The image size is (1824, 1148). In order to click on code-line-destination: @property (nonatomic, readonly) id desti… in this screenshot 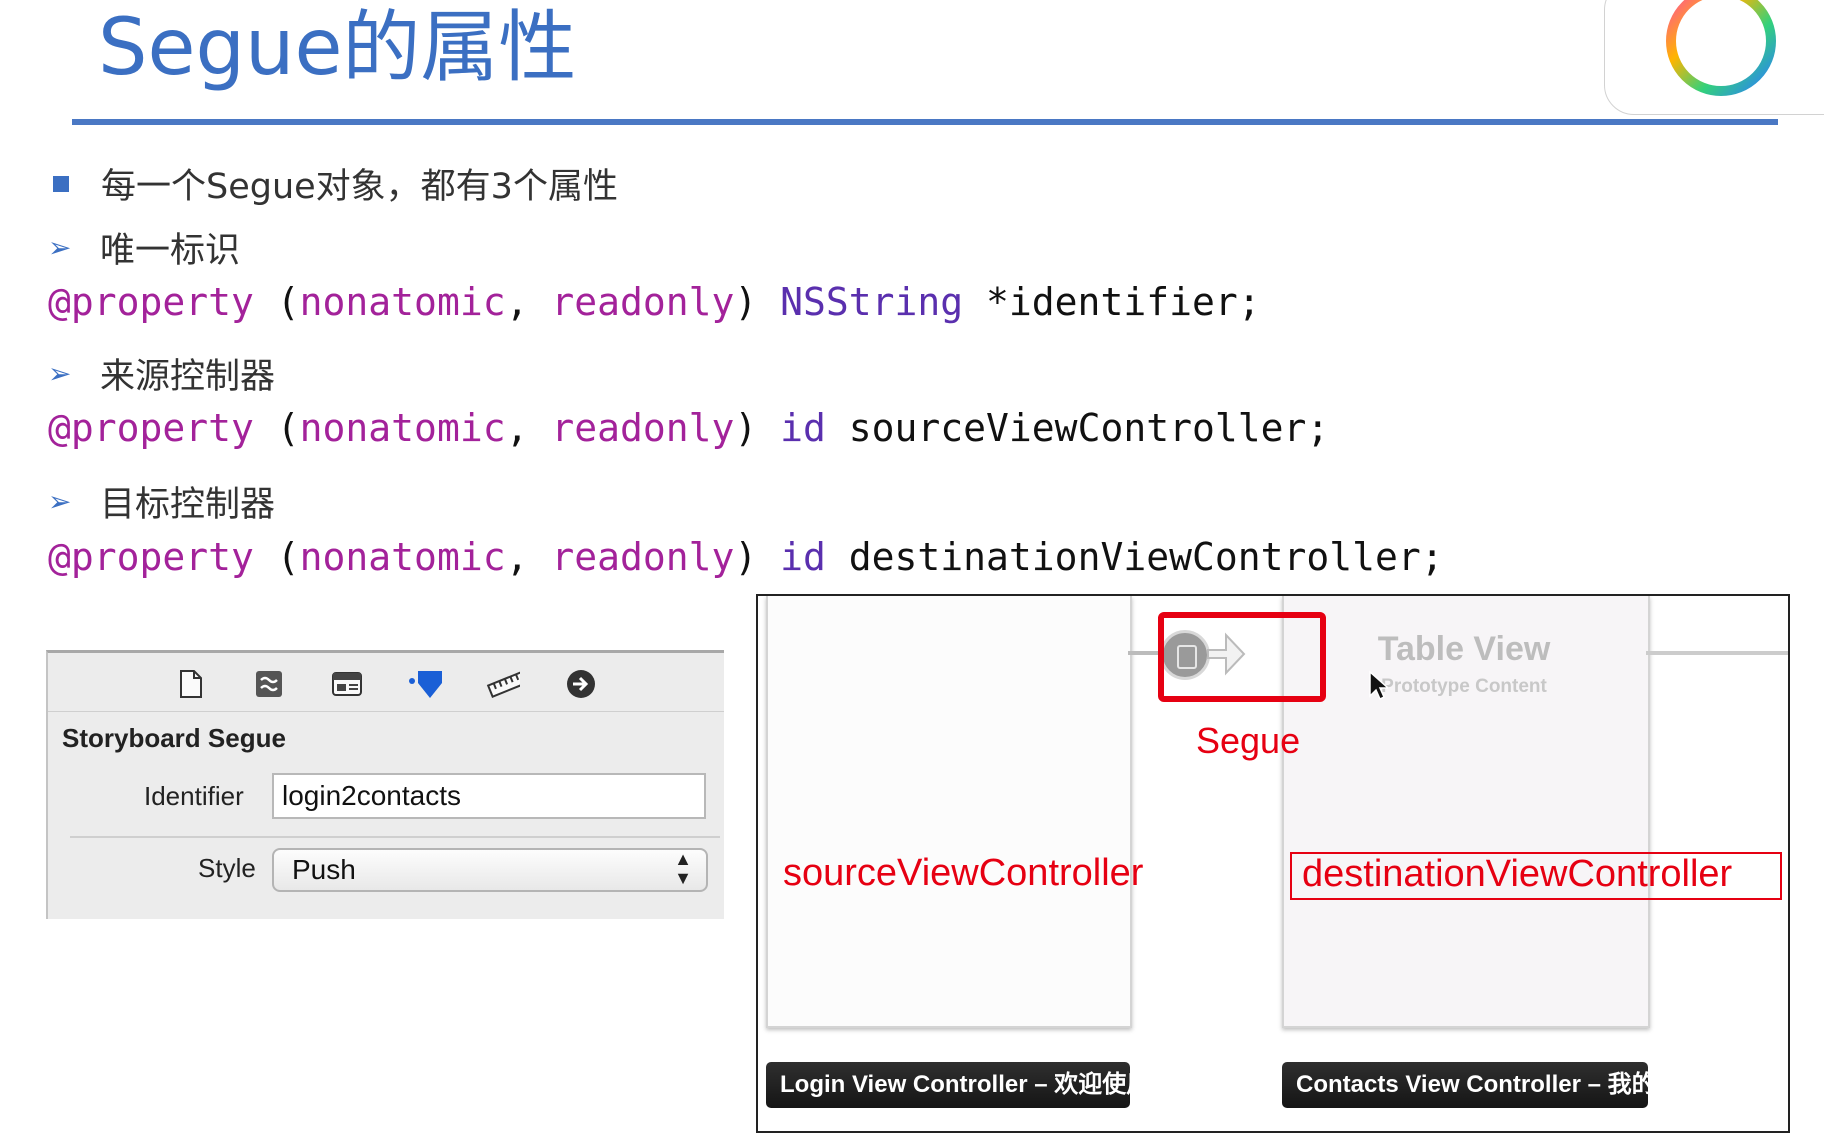, I will do `click(746, 557)`.